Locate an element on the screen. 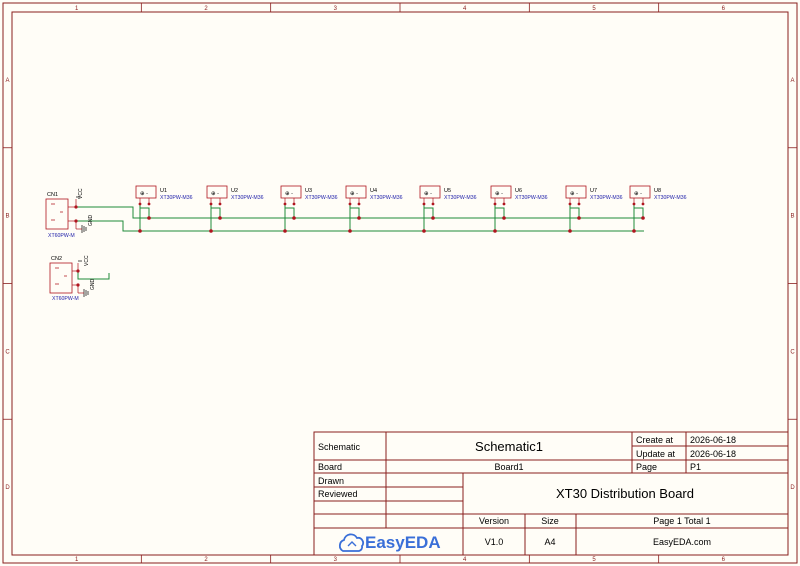 The width and height of the screenshot is (800, 566). connector-cn1: CN1 VCC GND XT60PW-M is located at coordinates (69, 213).